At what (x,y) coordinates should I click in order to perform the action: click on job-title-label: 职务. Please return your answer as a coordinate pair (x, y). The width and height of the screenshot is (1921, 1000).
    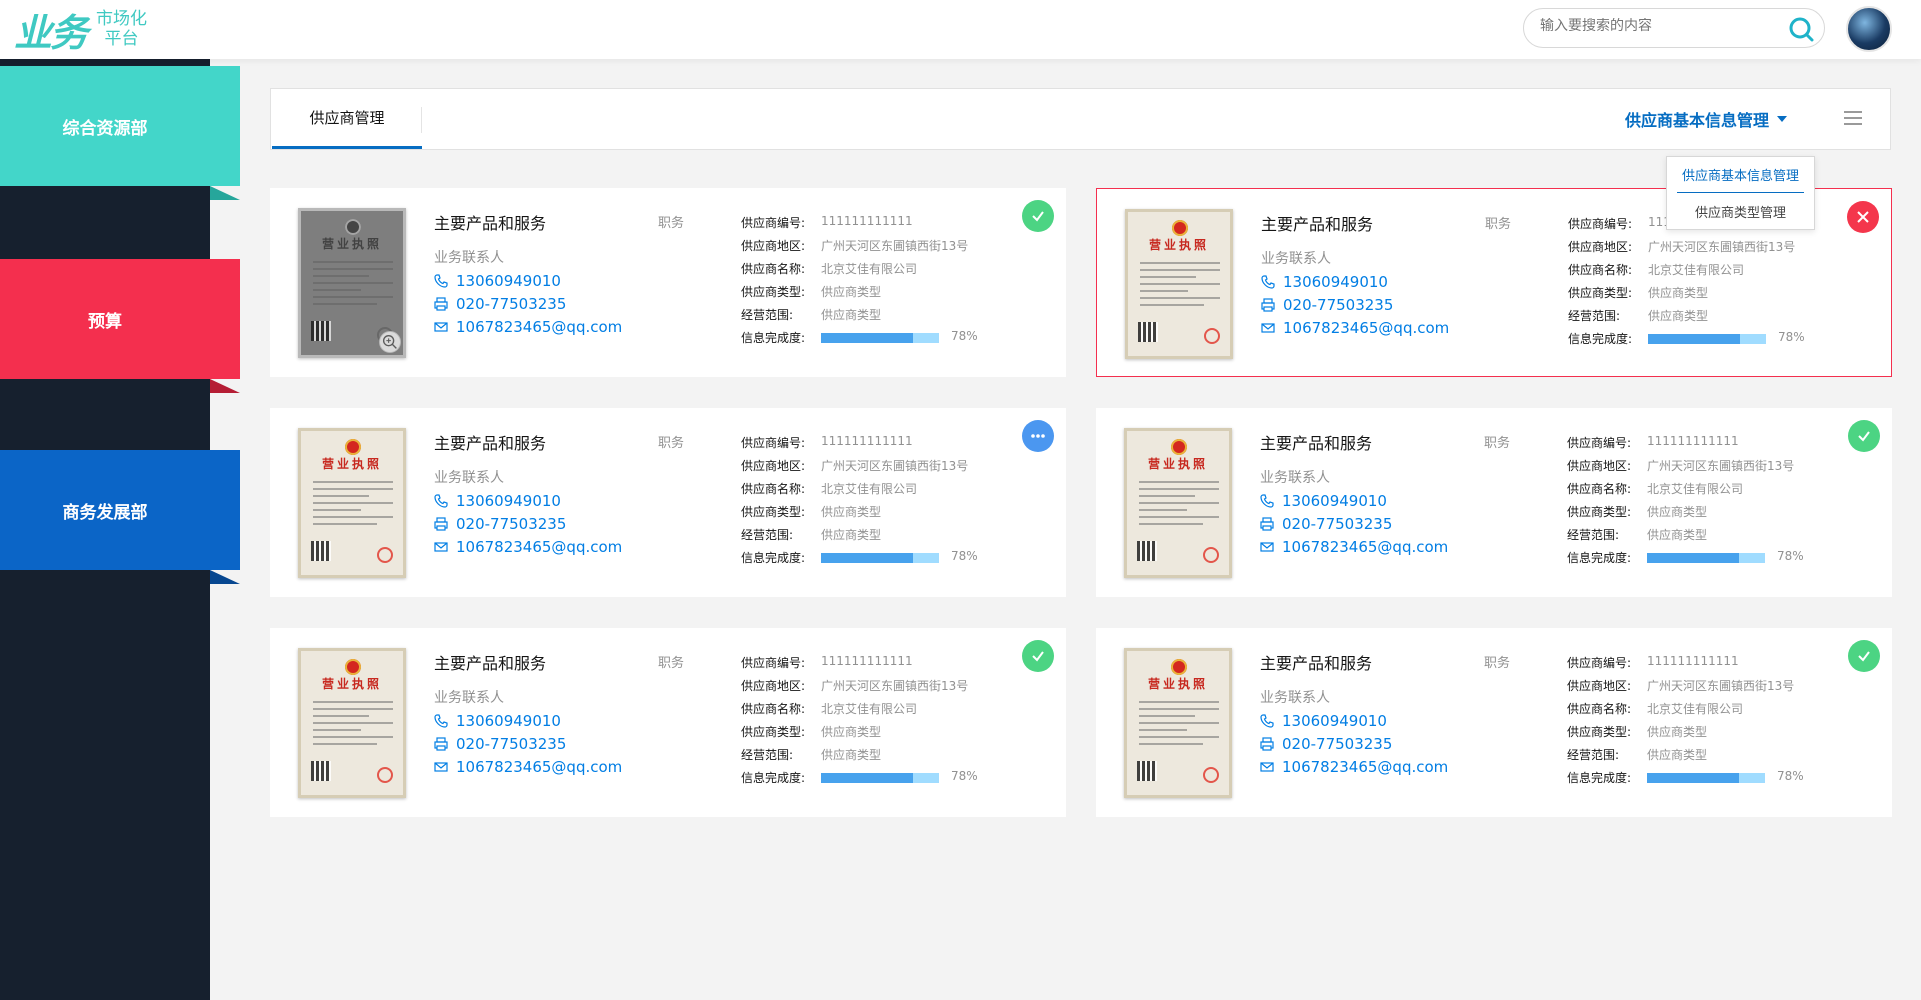
    Looking at the image, I should click on (1498, 224).